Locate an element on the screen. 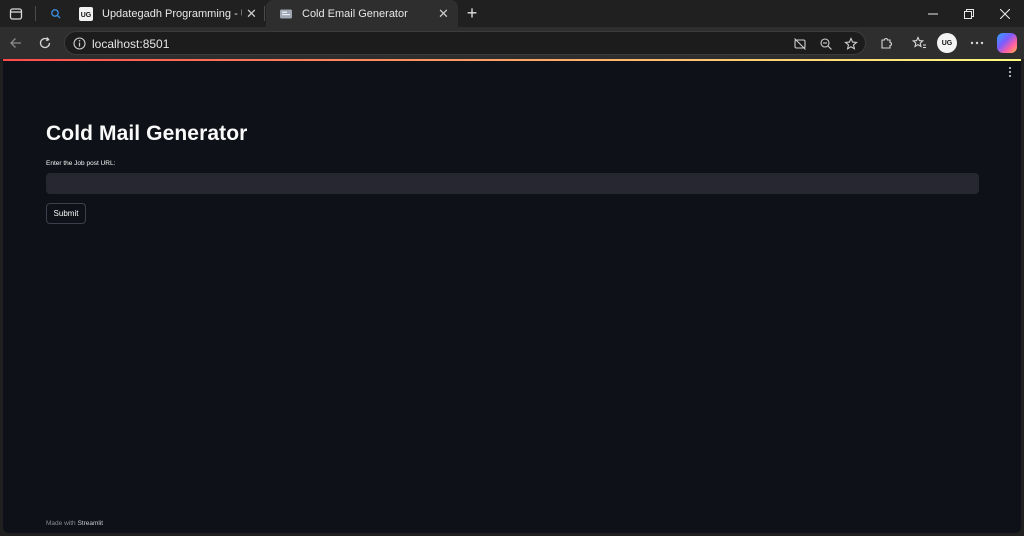 This screenshot has width=1024, height=536. submit-button: Submit is located at coordinates (66, 213).